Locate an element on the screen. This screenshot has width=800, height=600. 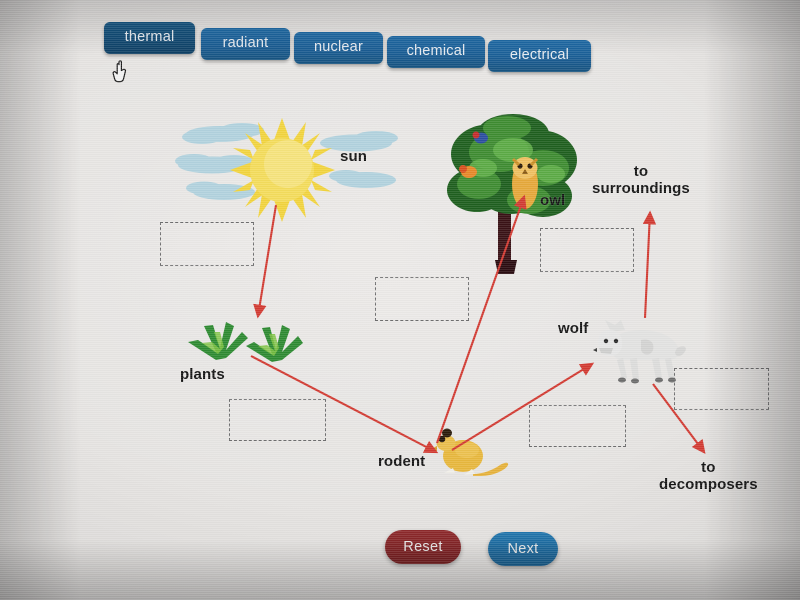
energy-chip-electrical: electrical is located at coordinates (539, 56).